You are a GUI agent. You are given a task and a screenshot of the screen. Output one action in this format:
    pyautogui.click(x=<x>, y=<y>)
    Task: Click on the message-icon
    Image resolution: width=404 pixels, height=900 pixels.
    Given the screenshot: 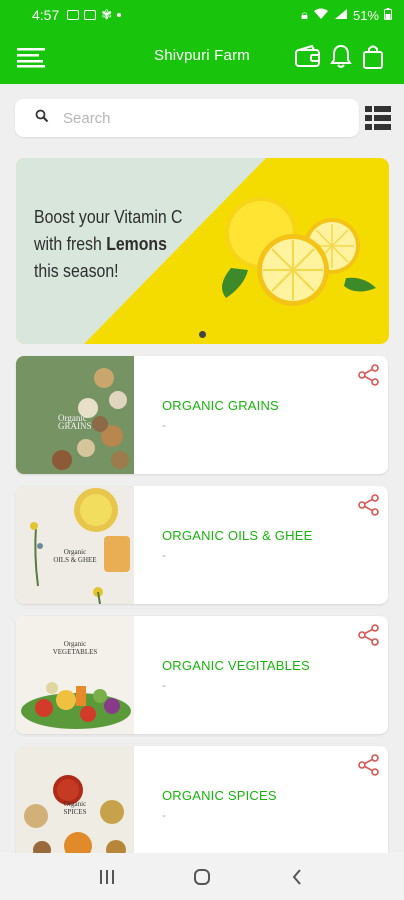 What is the action you would take?
    pyautogui.click(x=90, y=15)
    